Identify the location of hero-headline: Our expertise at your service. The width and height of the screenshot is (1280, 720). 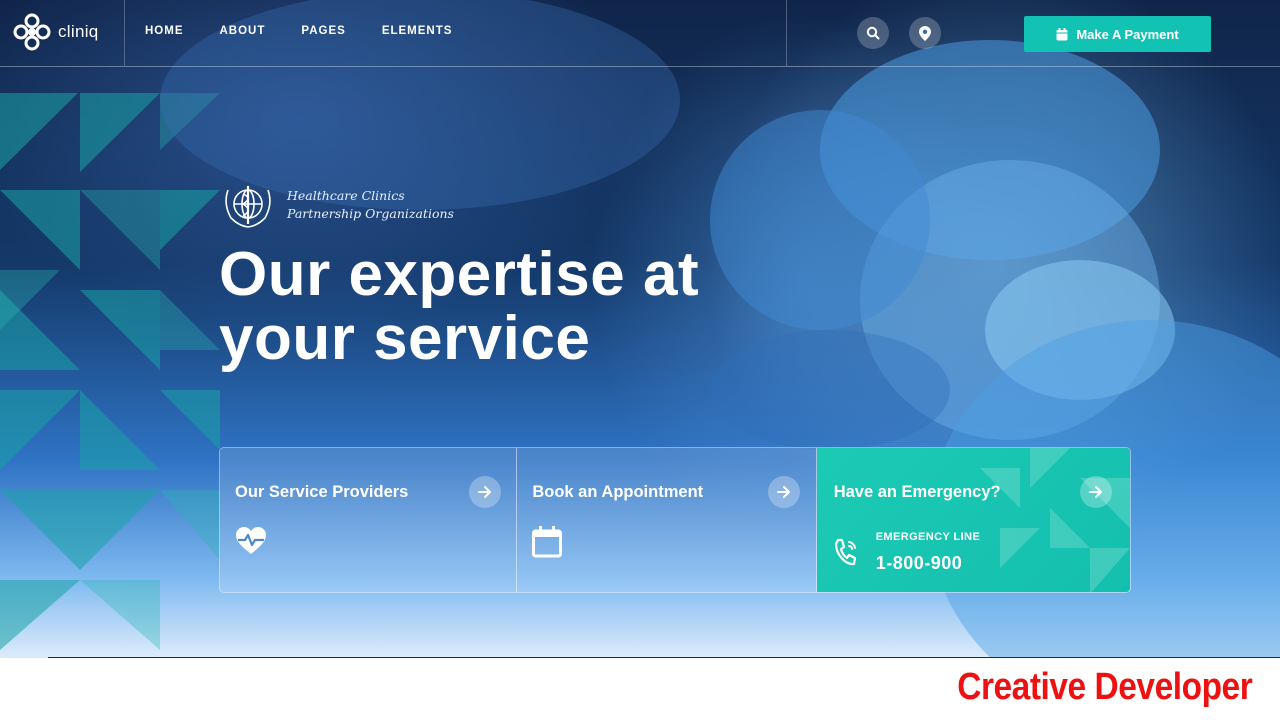
(529, 307).